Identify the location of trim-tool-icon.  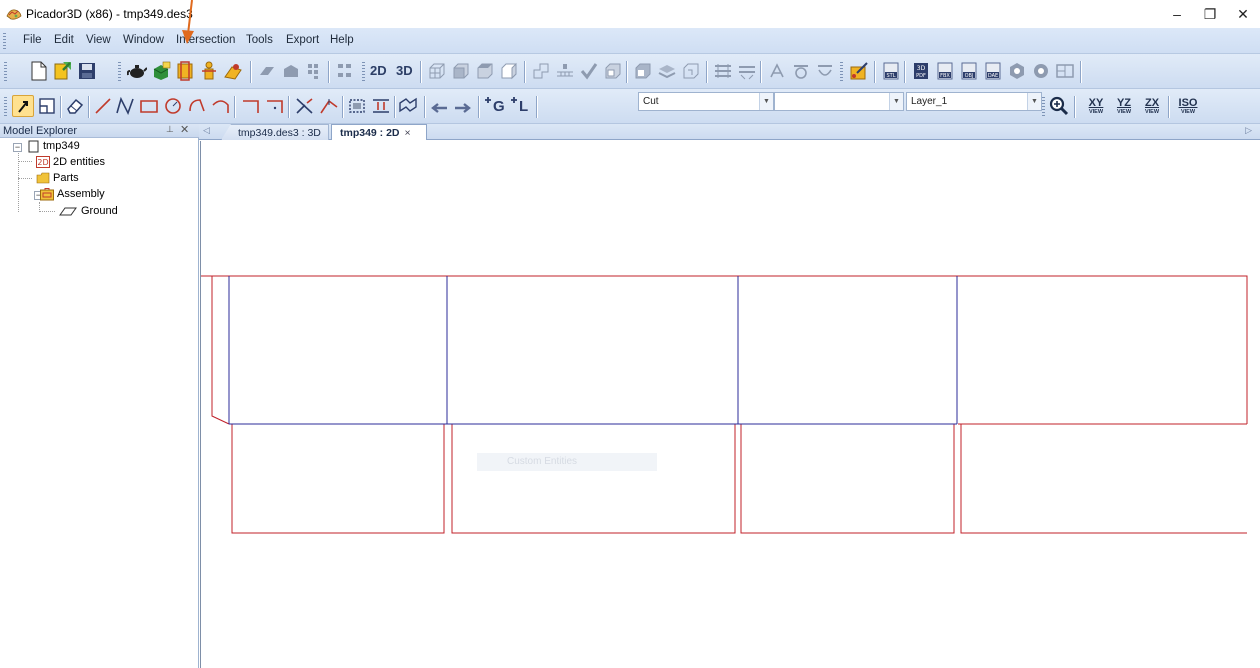
(305, 106).